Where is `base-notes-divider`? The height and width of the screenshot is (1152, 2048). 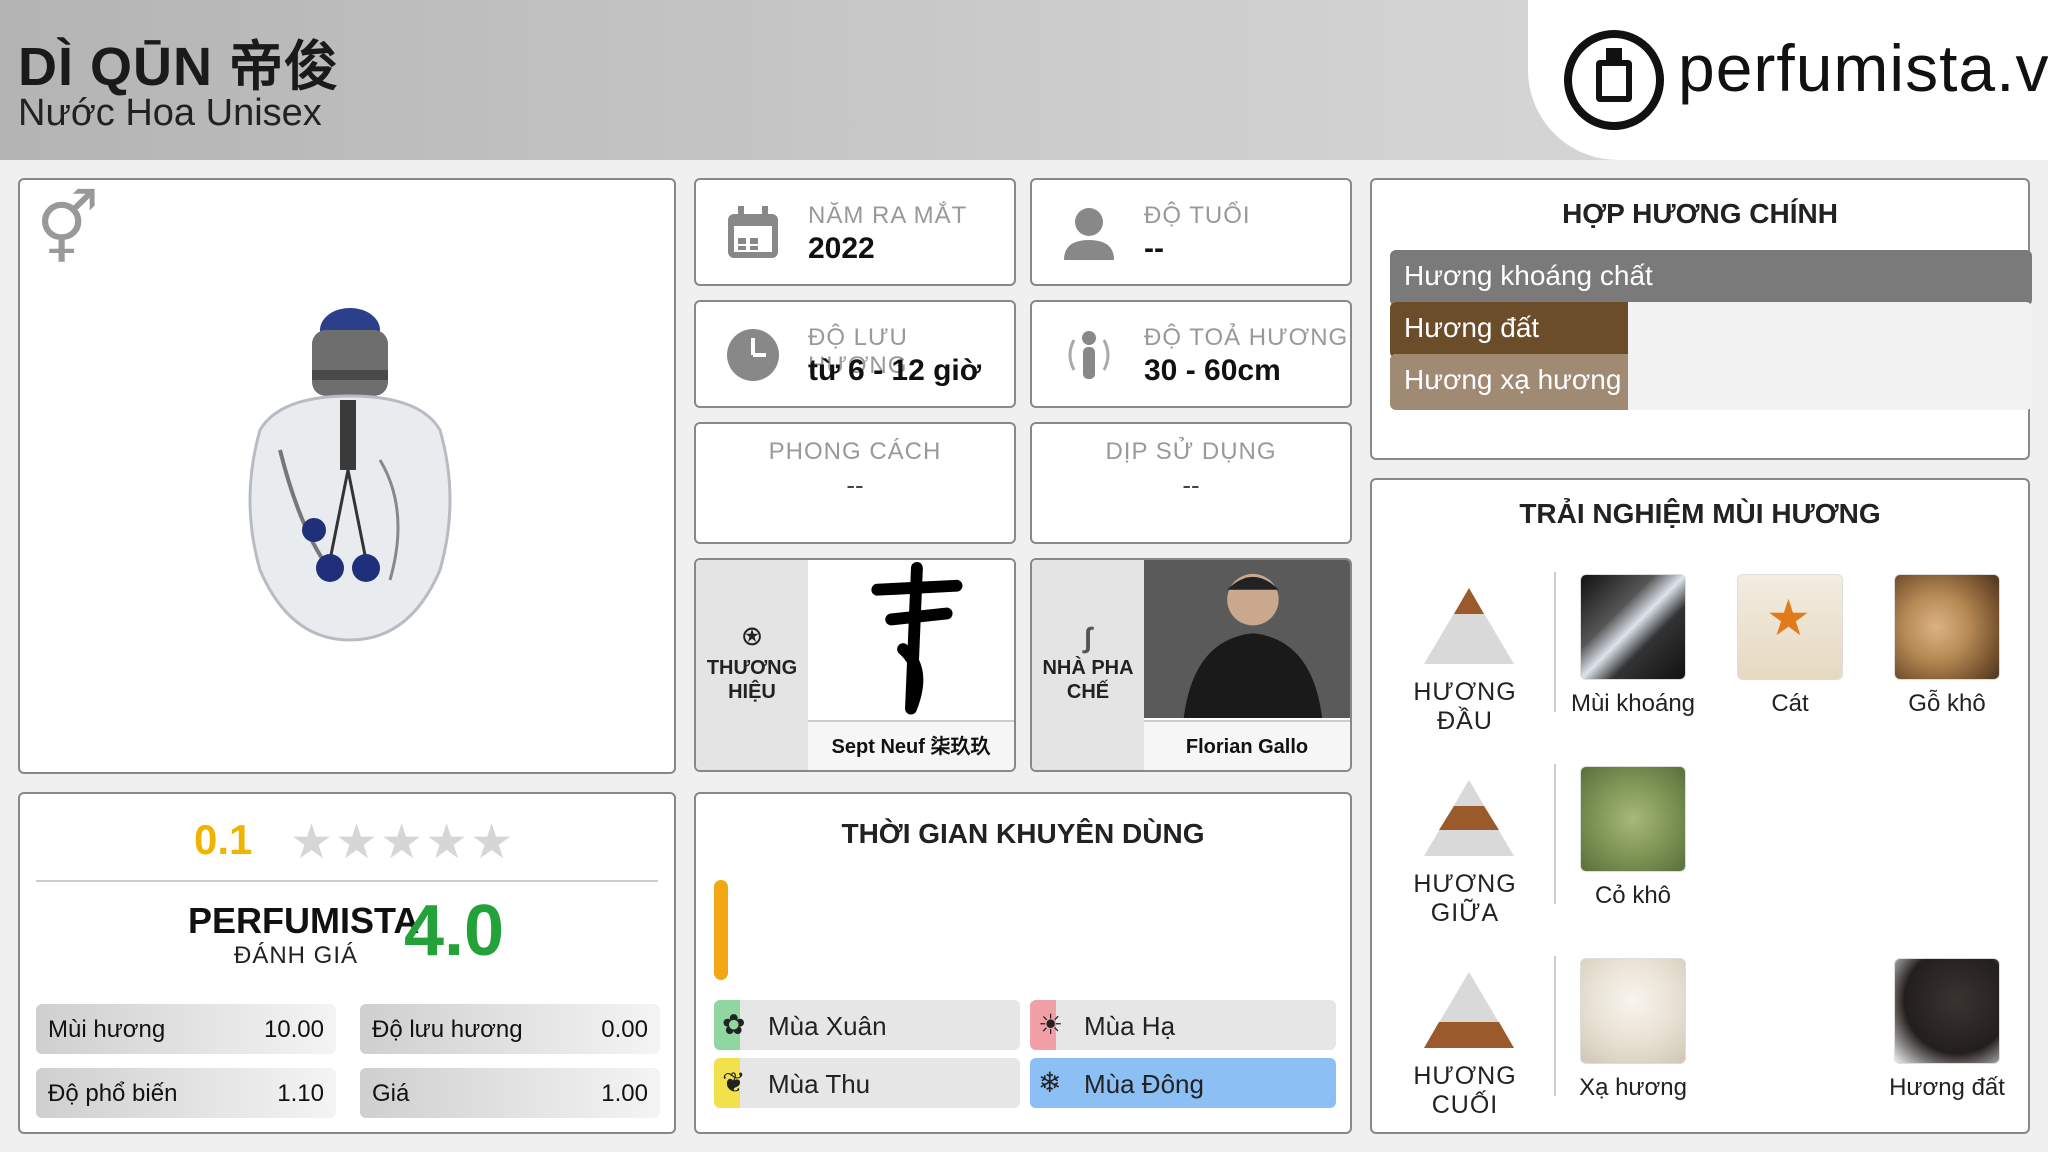 base-notes-divider is located at coordinates (1555, 1026).